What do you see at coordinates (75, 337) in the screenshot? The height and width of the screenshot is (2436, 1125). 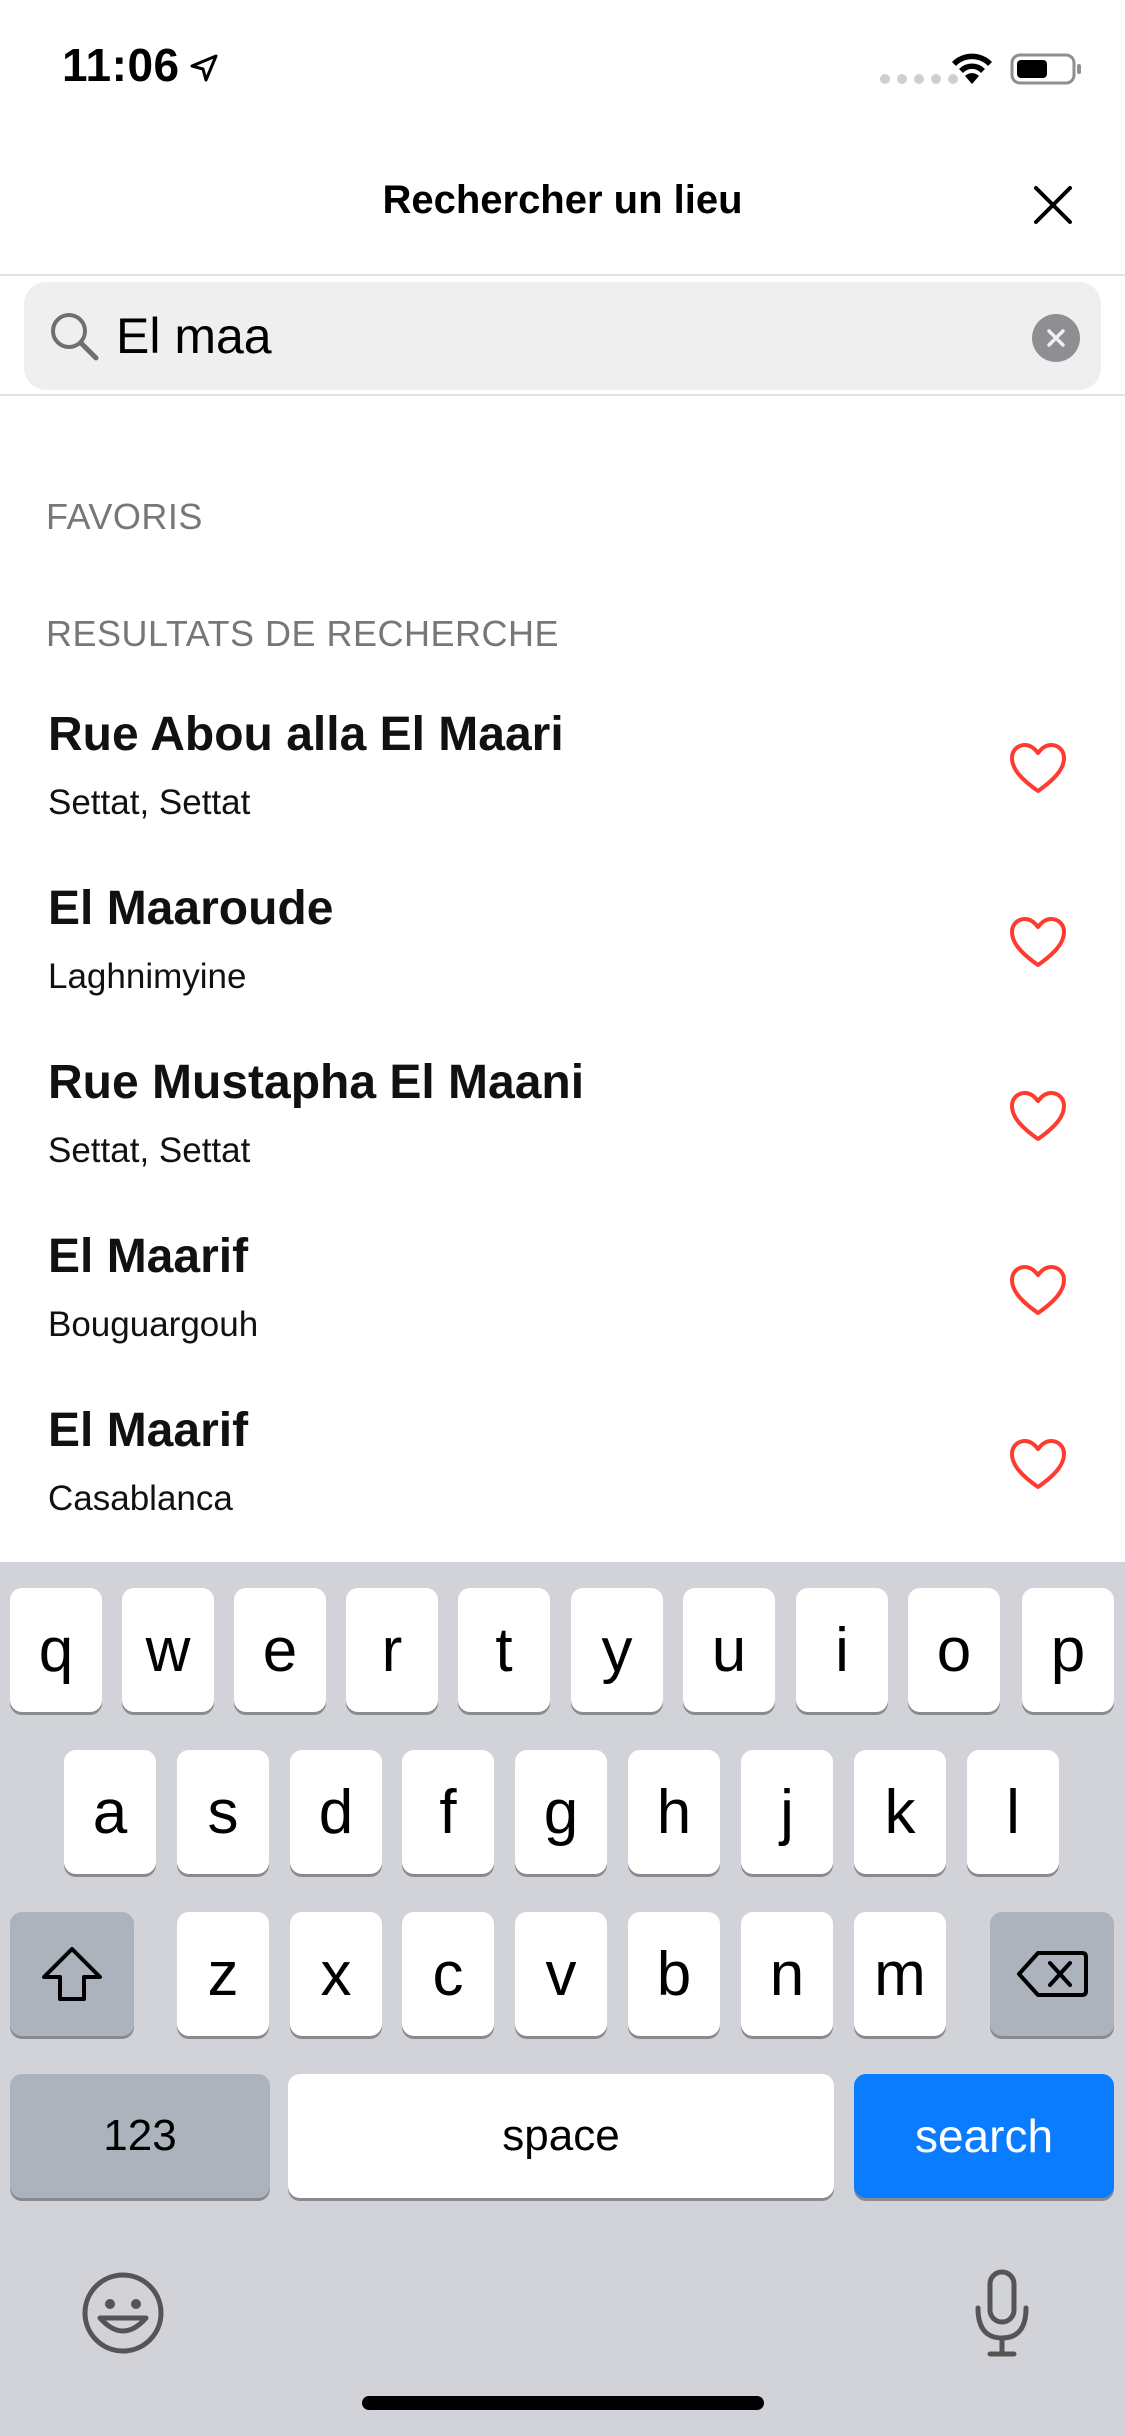 I see `search-icon` at bounding box center [75, 337].